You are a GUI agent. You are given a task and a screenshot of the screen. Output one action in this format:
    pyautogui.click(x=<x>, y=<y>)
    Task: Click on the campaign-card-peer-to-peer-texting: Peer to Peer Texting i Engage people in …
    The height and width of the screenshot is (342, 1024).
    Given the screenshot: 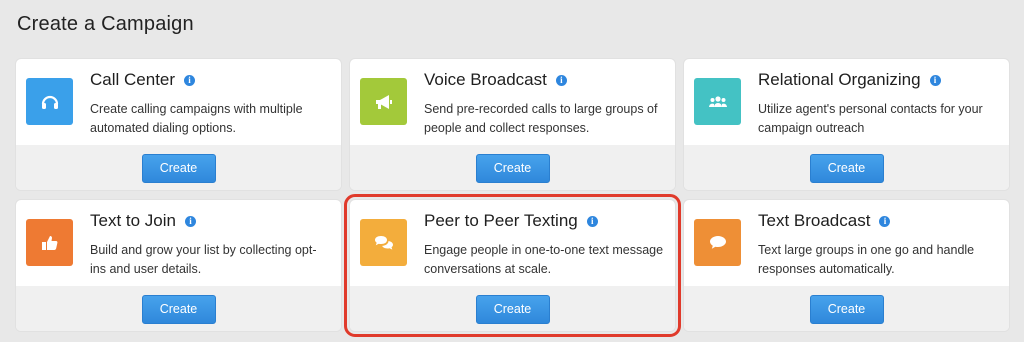 What is the action you would take?
    pyautogui.click(x=512, y=265)
    